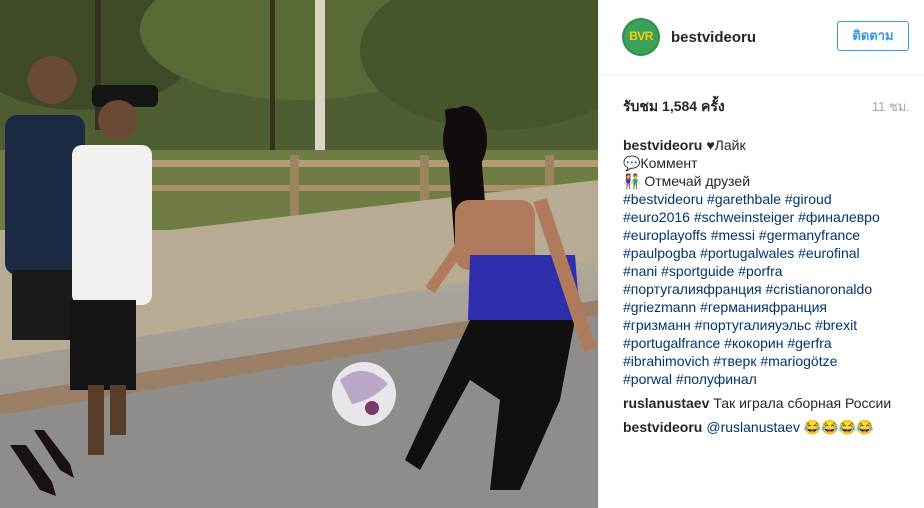  Describe the element at coordinates (771, 343) in the screenshot. I see `hashtag-line: #portugalfrance #кокорин #gerfra` at that location.